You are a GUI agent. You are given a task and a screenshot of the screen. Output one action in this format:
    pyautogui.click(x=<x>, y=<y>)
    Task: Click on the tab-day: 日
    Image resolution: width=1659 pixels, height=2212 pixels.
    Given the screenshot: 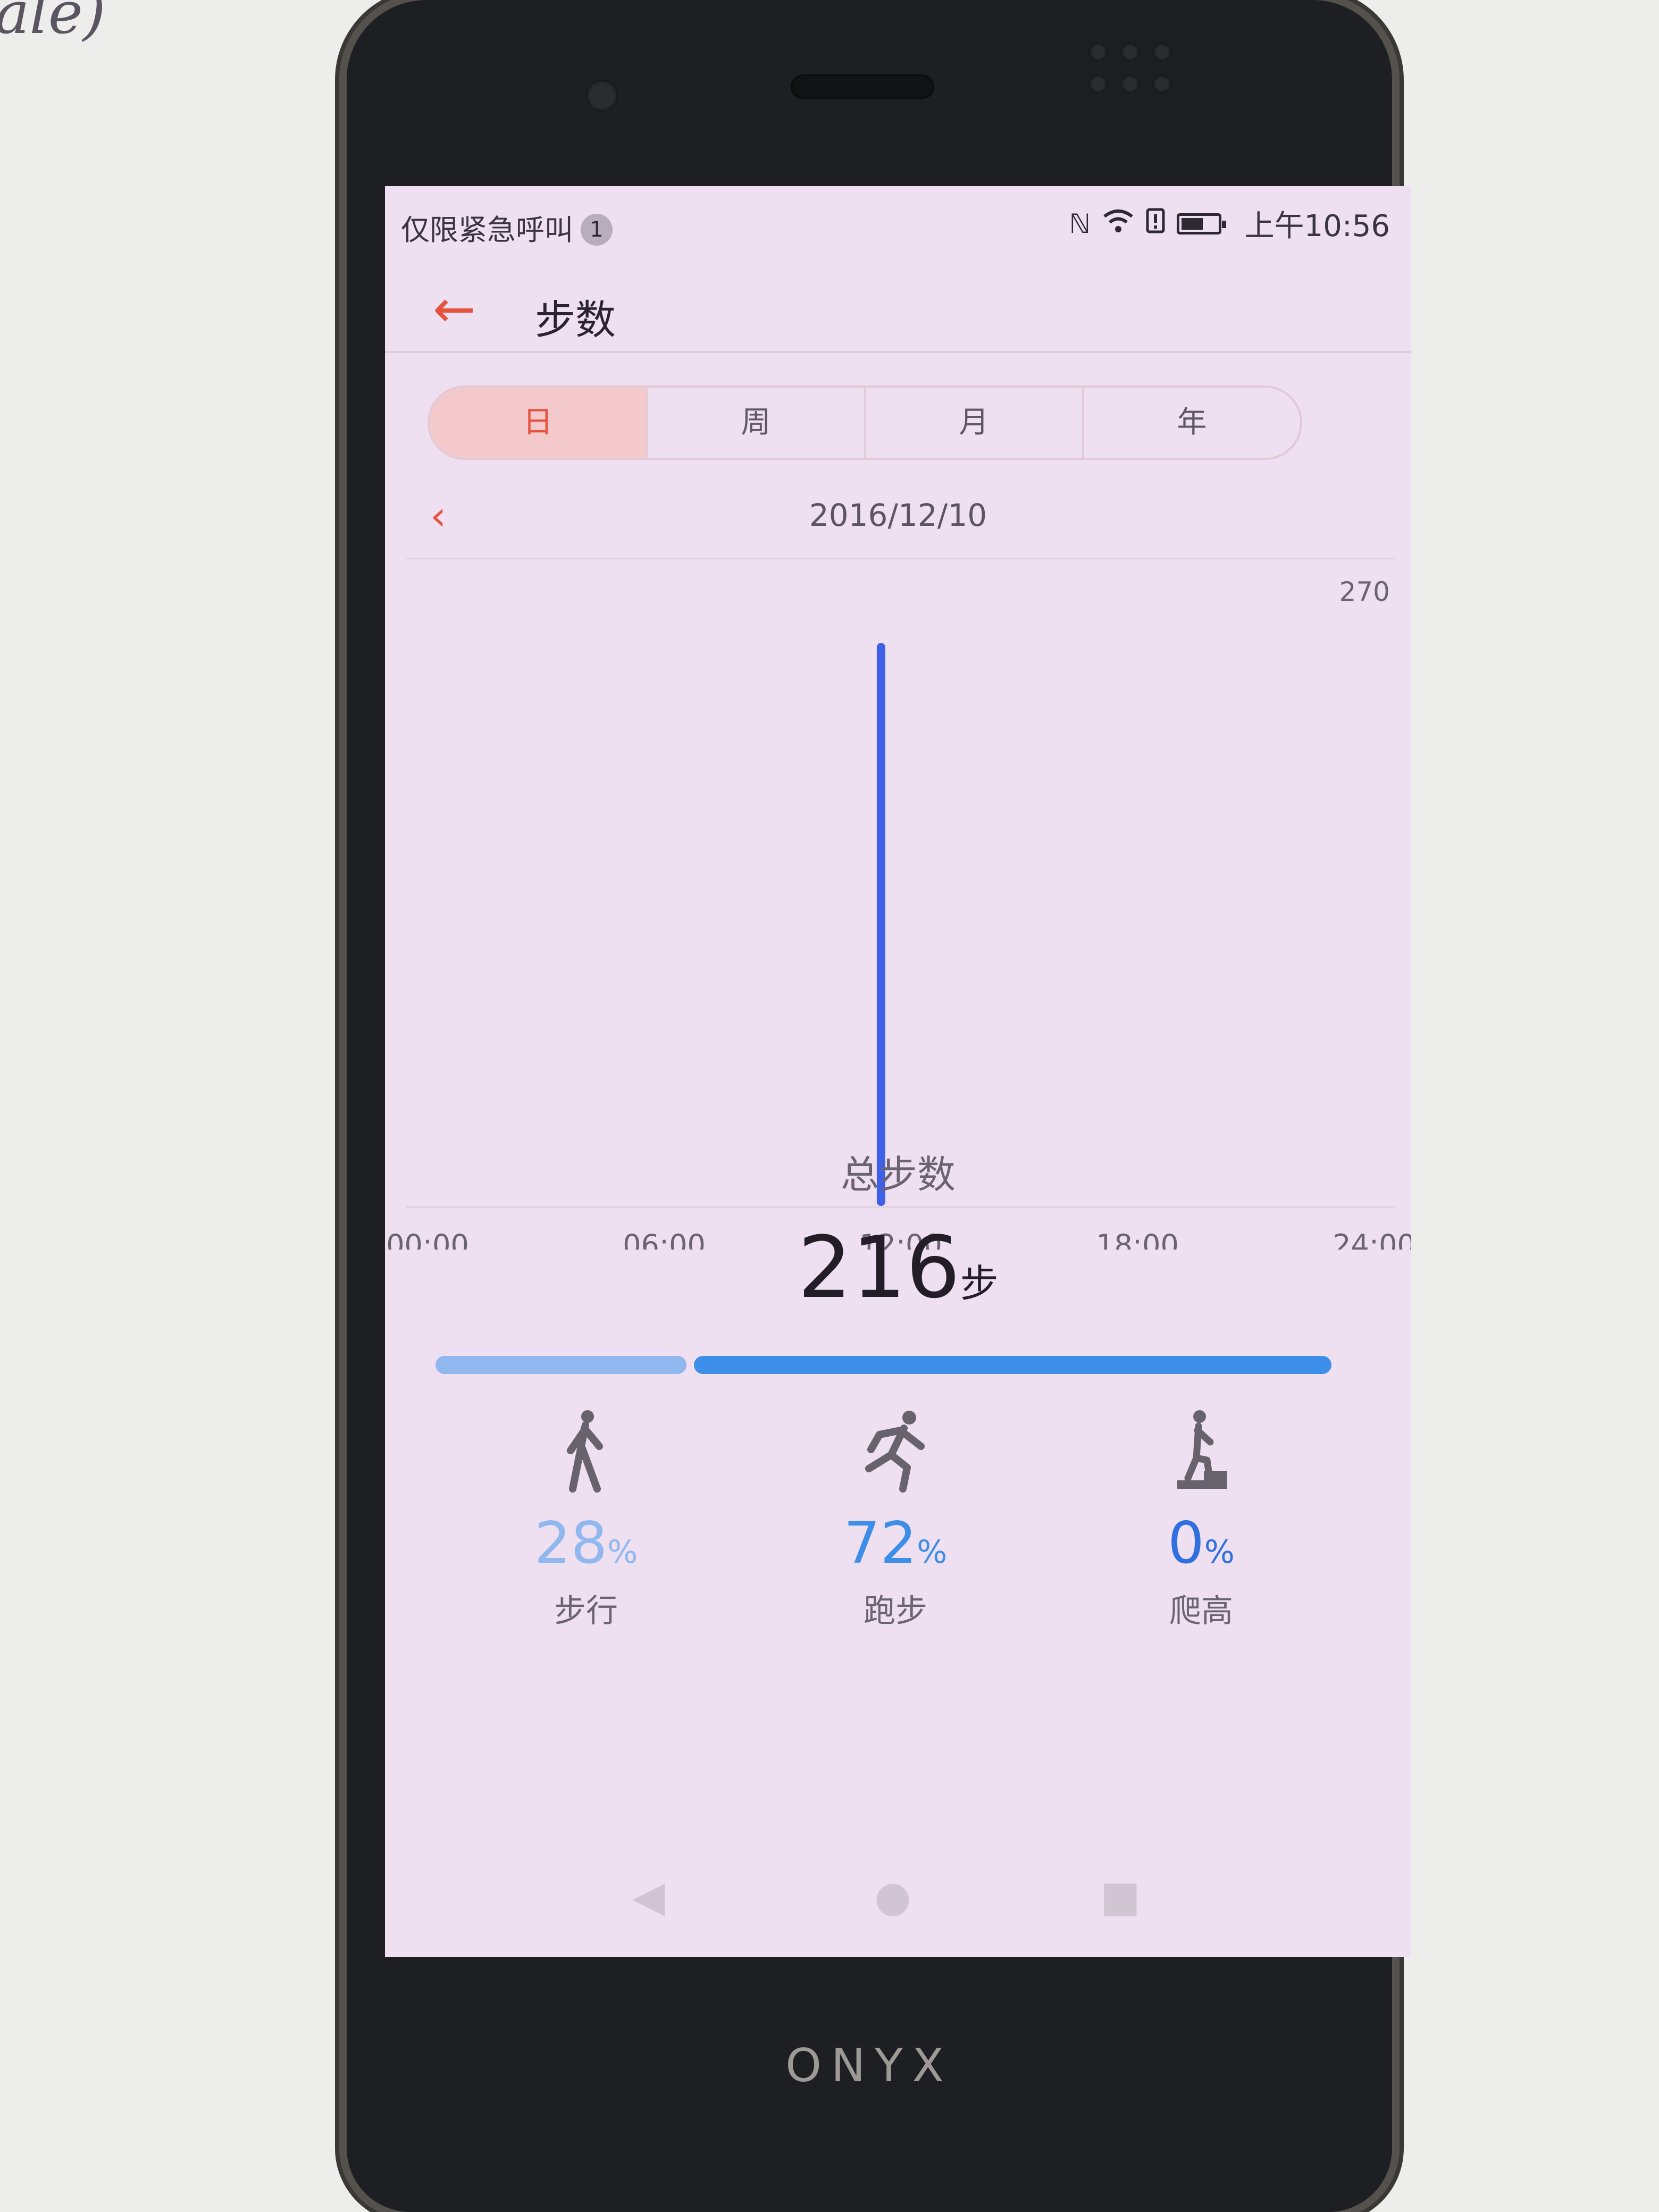 What is the action you would take?
    pyautogui.click(x=539, y=423)
    